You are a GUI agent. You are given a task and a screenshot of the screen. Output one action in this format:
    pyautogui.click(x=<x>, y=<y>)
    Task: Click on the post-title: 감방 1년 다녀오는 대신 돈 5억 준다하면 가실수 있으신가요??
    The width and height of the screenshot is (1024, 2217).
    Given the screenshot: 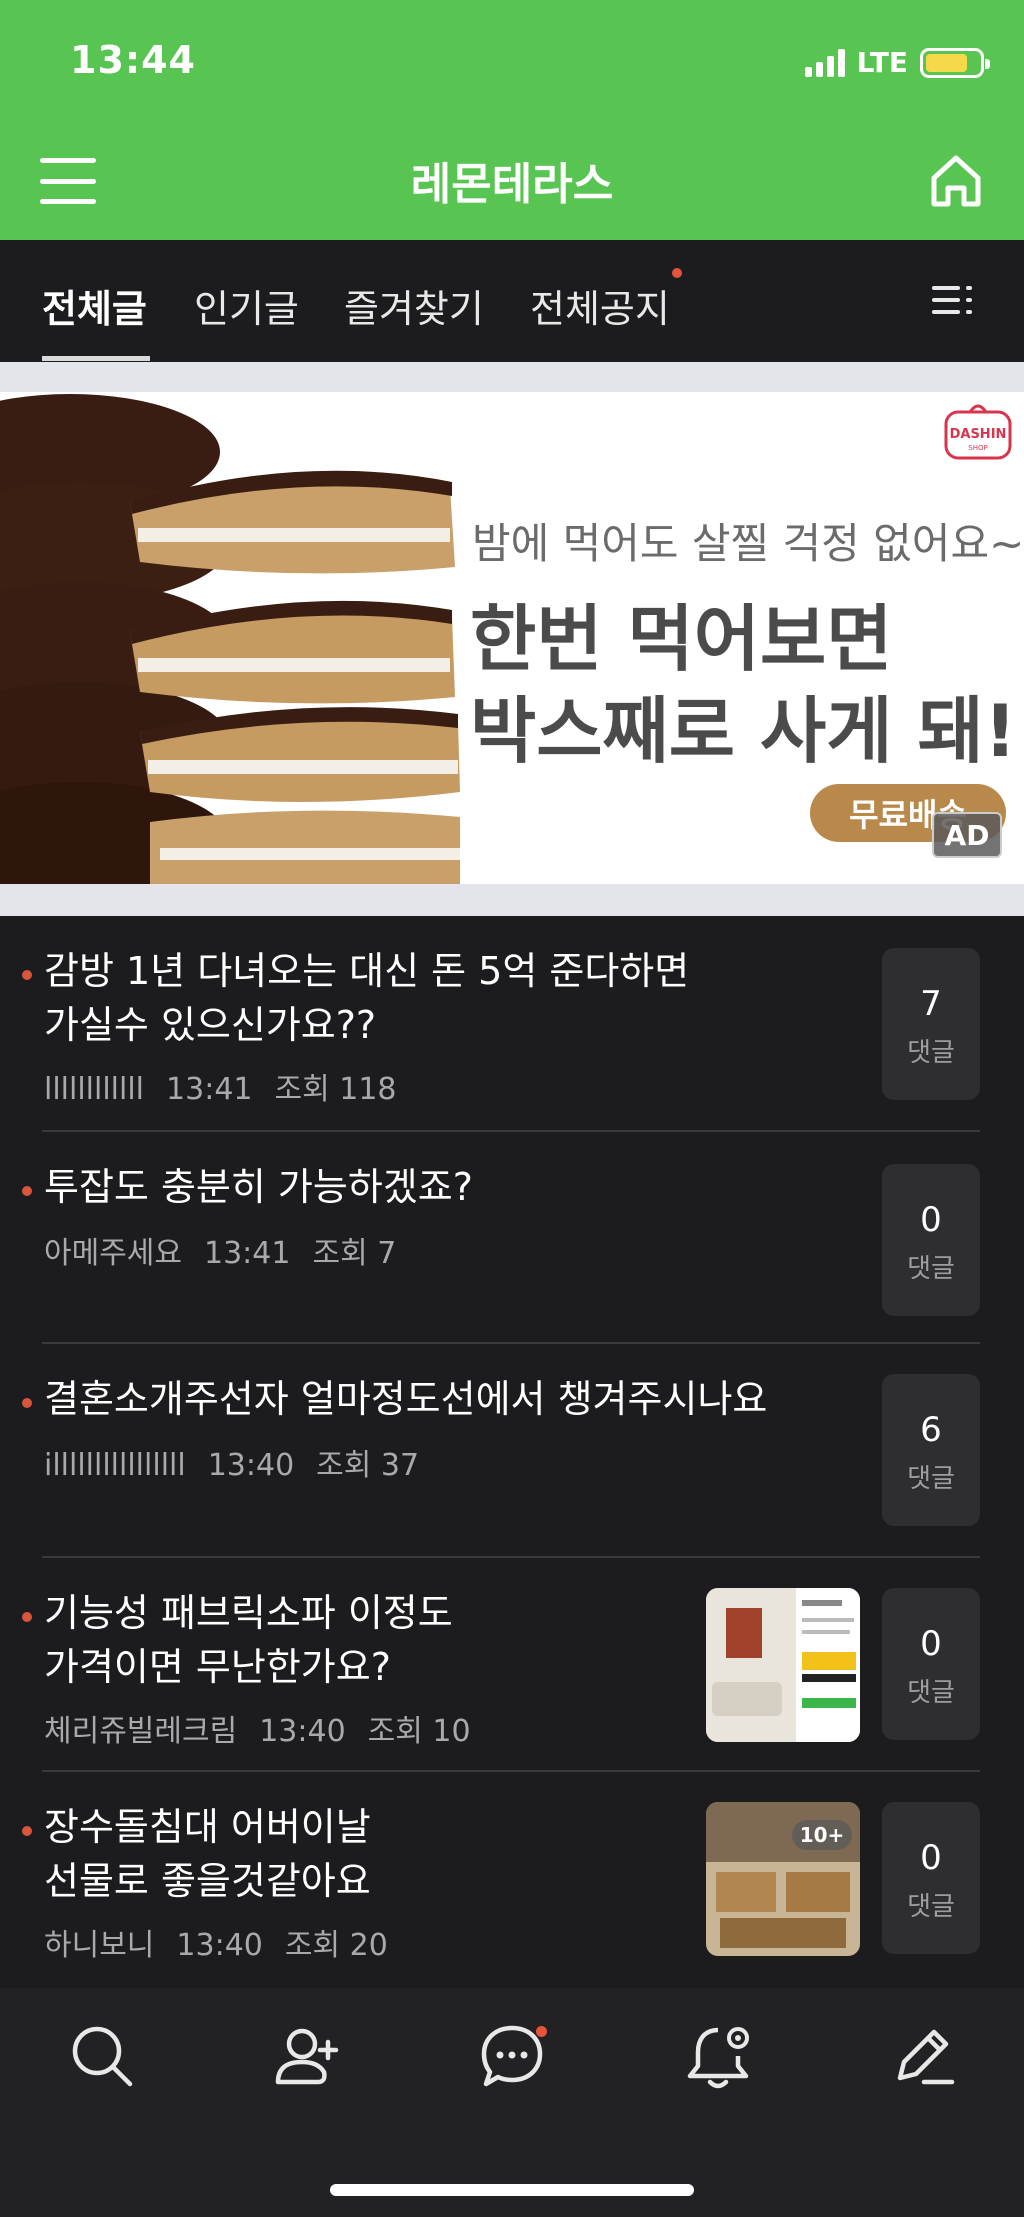 What is the action you would take?
    pyautogui.click(x=367, y=998)
    